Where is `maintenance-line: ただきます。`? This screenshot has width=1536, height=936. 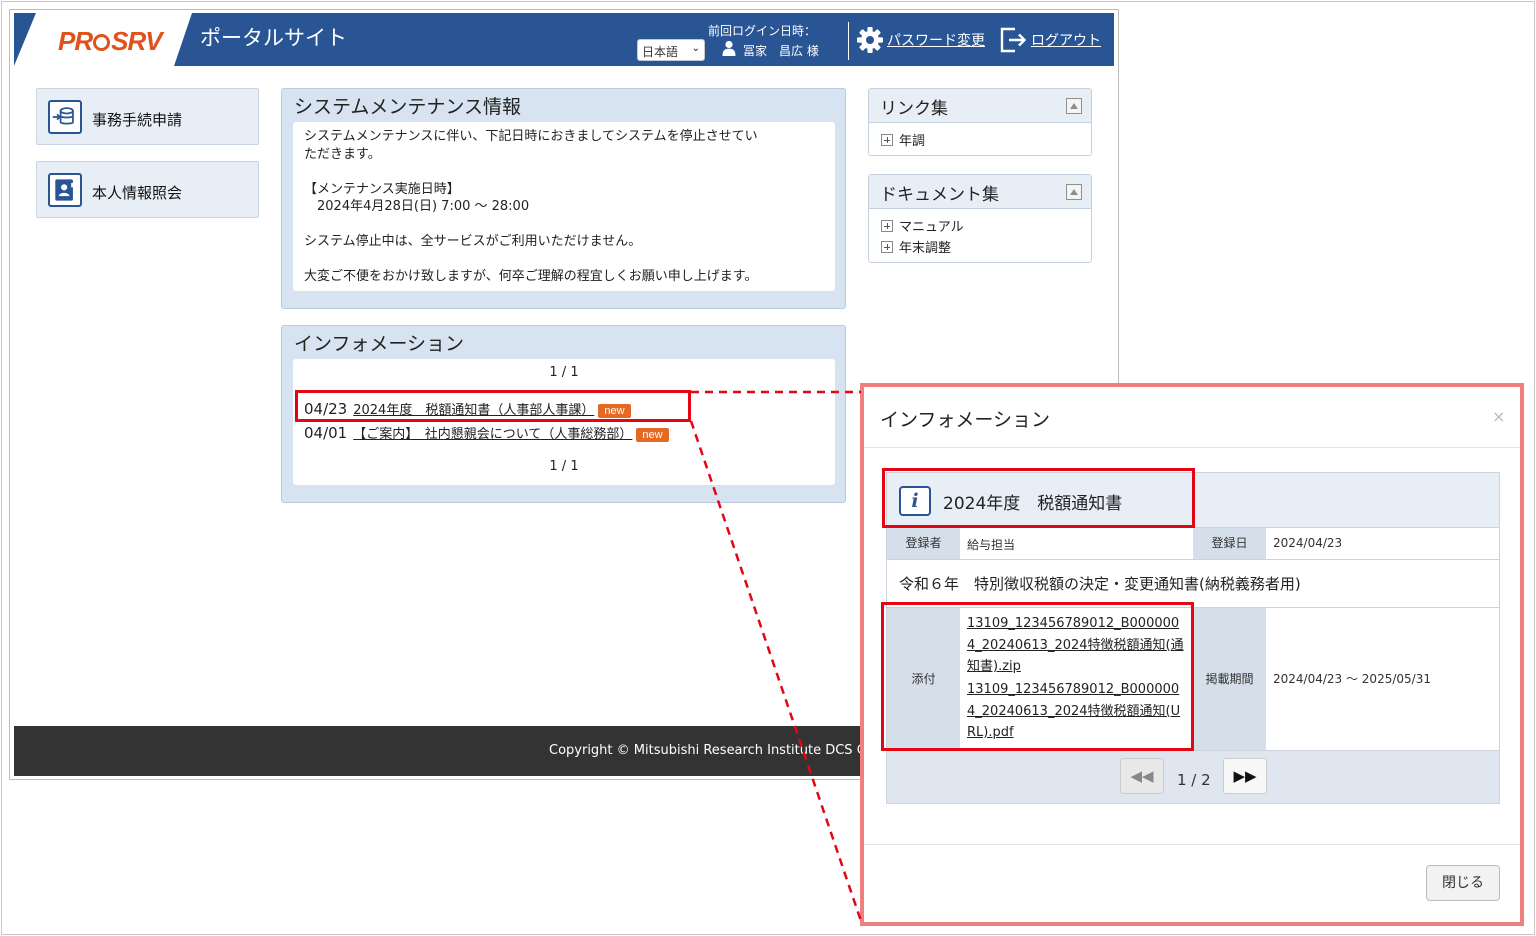 maintenance-line: ただきます。 is located at coordinates (342, 154).